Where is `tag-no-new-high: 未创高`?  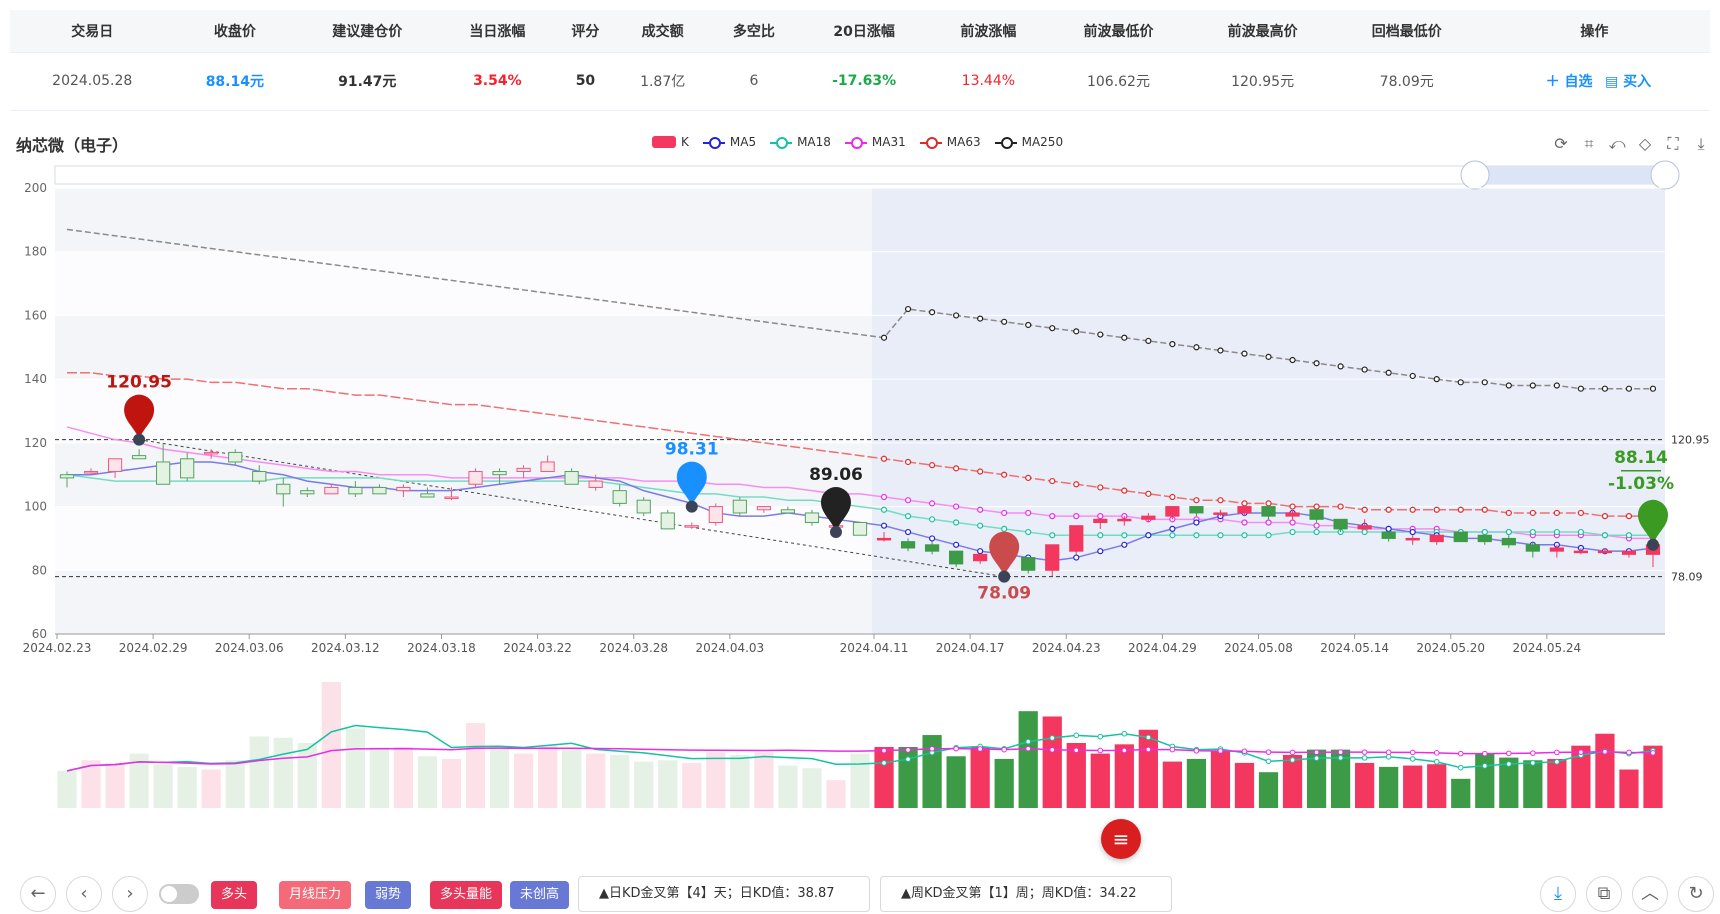
tag-no-new-high: 未创高 is located at coordinates (540, 895).